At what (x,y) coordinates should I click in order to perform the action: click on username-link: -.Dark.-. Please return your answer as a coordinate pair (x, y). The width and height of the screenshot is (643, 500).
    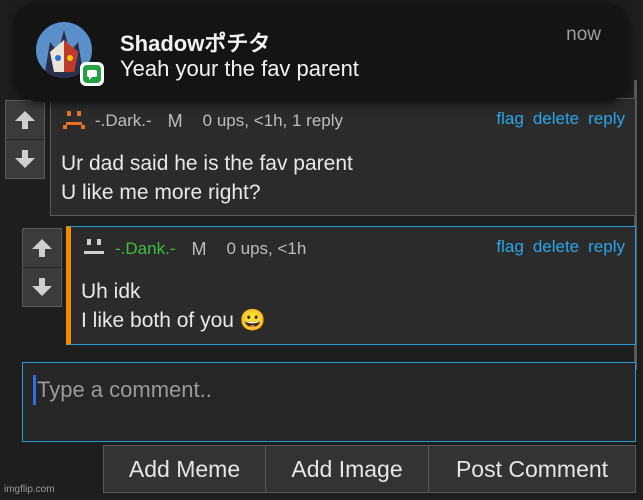
    Looking at the image, I should click on (123, 121).